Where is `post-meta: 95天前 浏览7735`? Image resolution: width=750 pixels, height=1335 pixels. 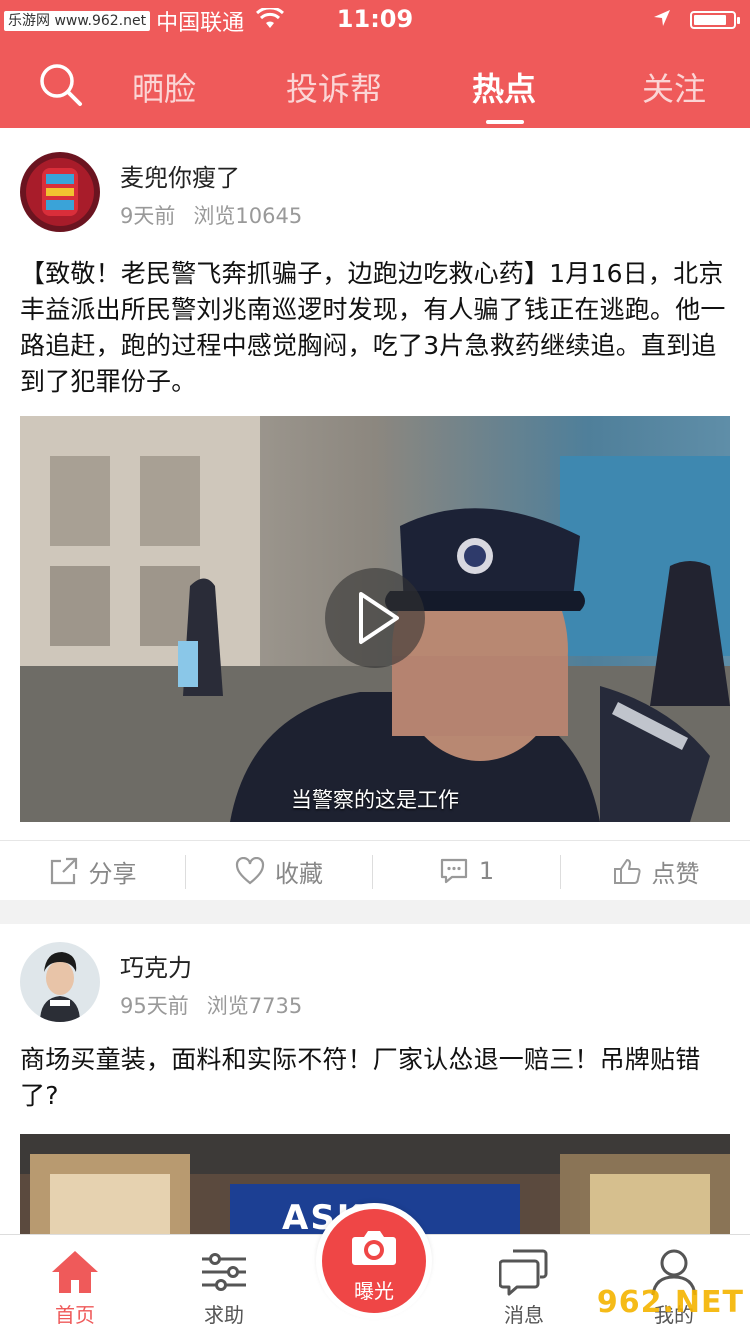 post-meta: 95天前 浏览7735 is located at coordinates (211, 1005).